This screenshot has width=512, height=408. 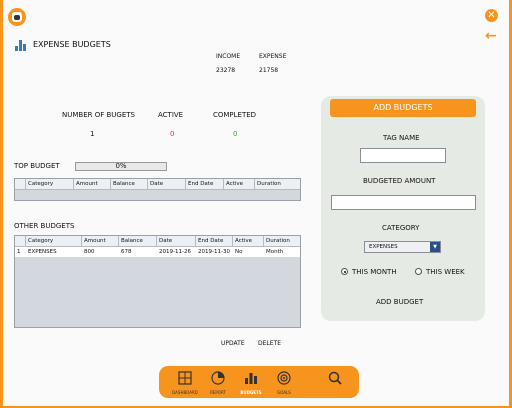 I want to click on nav-label: DASHBOARD, so click(x=185, y=392).